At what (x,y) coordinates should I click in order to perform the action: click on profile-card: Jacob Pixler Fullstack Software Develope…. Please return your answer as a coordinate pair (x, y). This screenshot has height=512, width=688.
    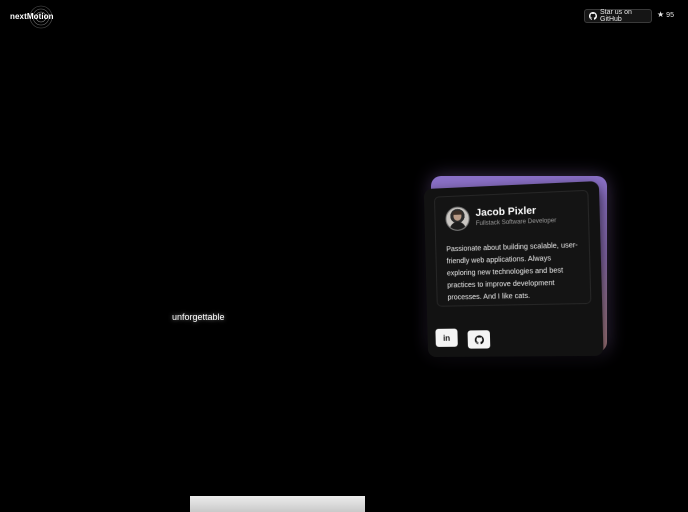
    Looking at the image, I should click on (514, 269).